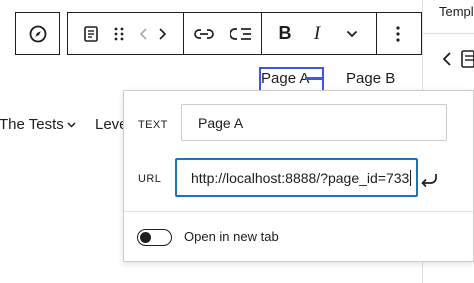 Image resolution: width=474 pixels, height=283 pixels. Describe the element at coordinates (221, 122) in the screenshot. I see `link-text-value: Page A` at that location.